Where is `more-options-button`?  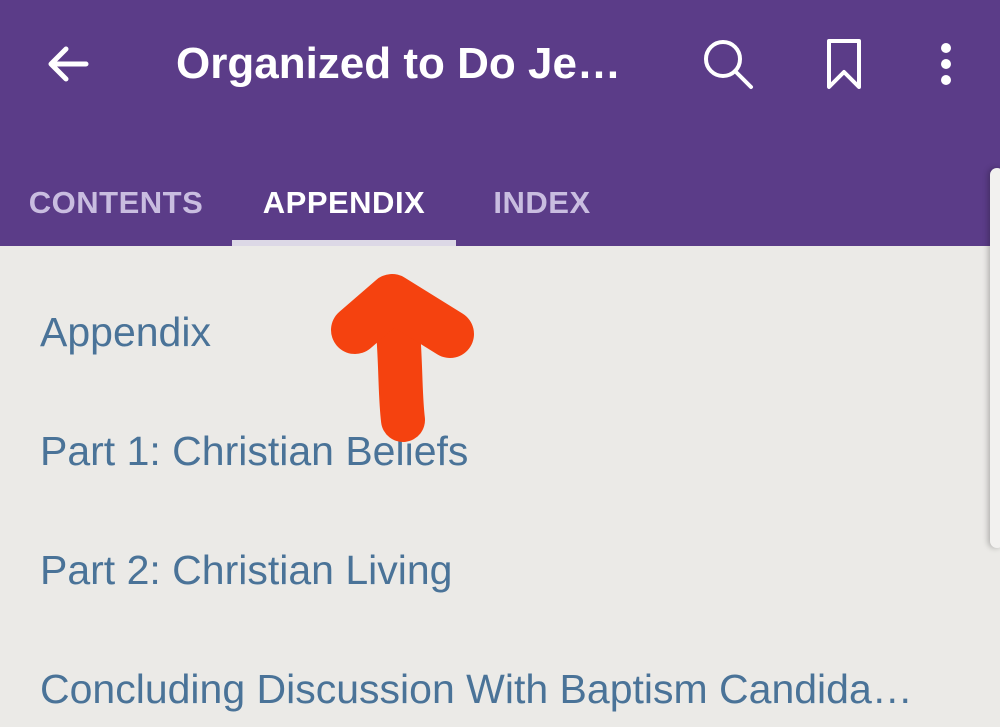
more-options-button is located at coordinates (946, 64).